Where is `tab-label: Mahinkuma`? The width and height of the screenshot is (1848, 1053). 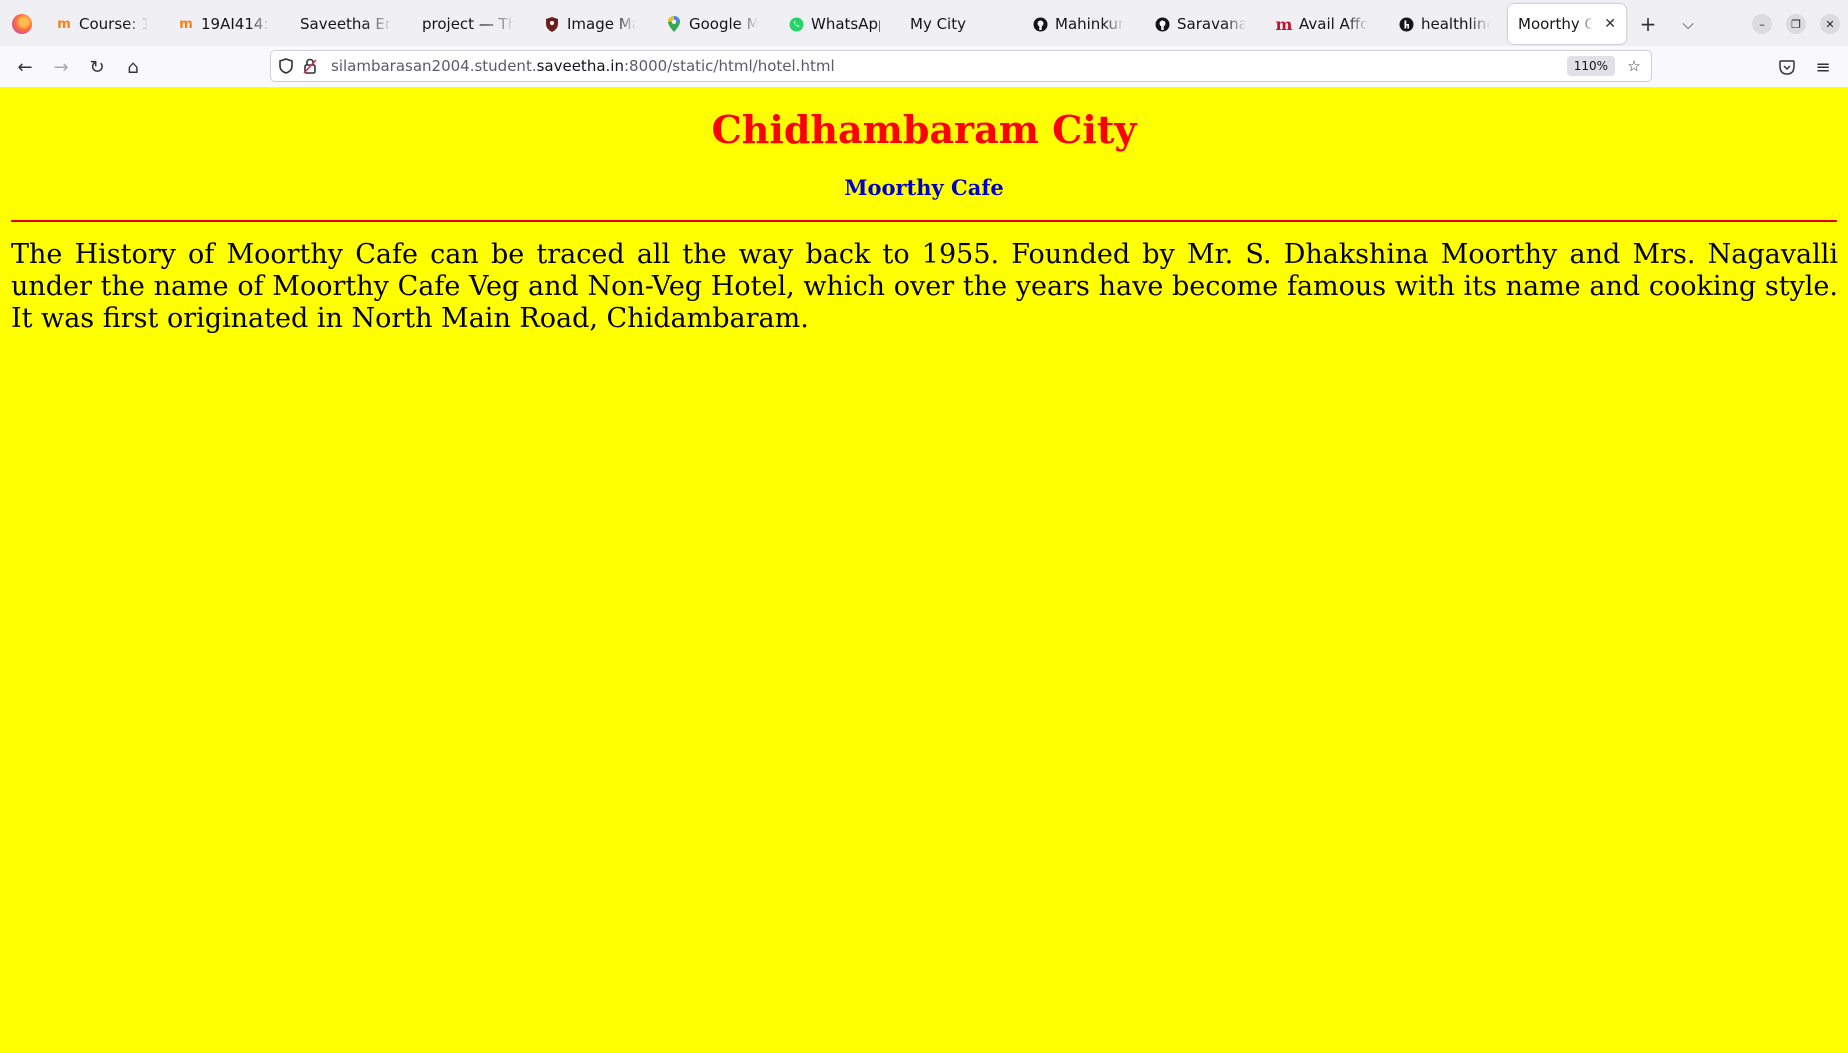 tab-label: Mahinkuma is located at coordinates (1089, 24).